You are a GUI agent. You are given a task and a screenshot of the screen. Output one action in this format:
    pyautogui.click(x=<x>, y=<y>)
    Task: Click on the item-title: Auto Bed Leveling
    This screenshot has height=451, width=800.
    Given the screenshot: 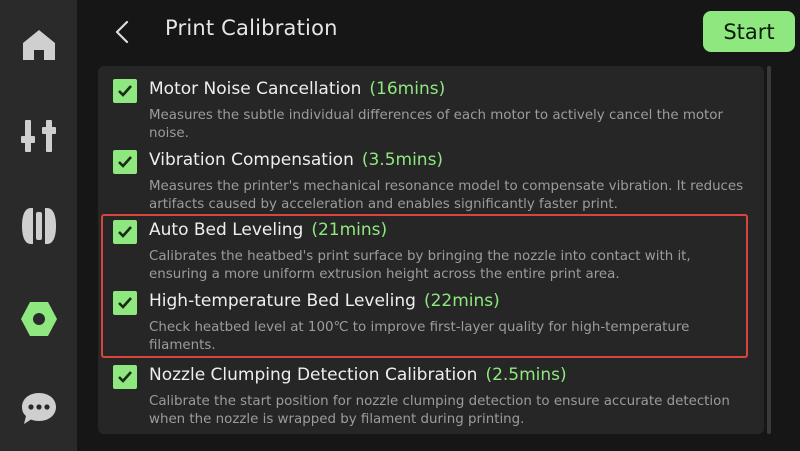 What is the action you would take?
    pyautogui.click(x=226, y=230)
    